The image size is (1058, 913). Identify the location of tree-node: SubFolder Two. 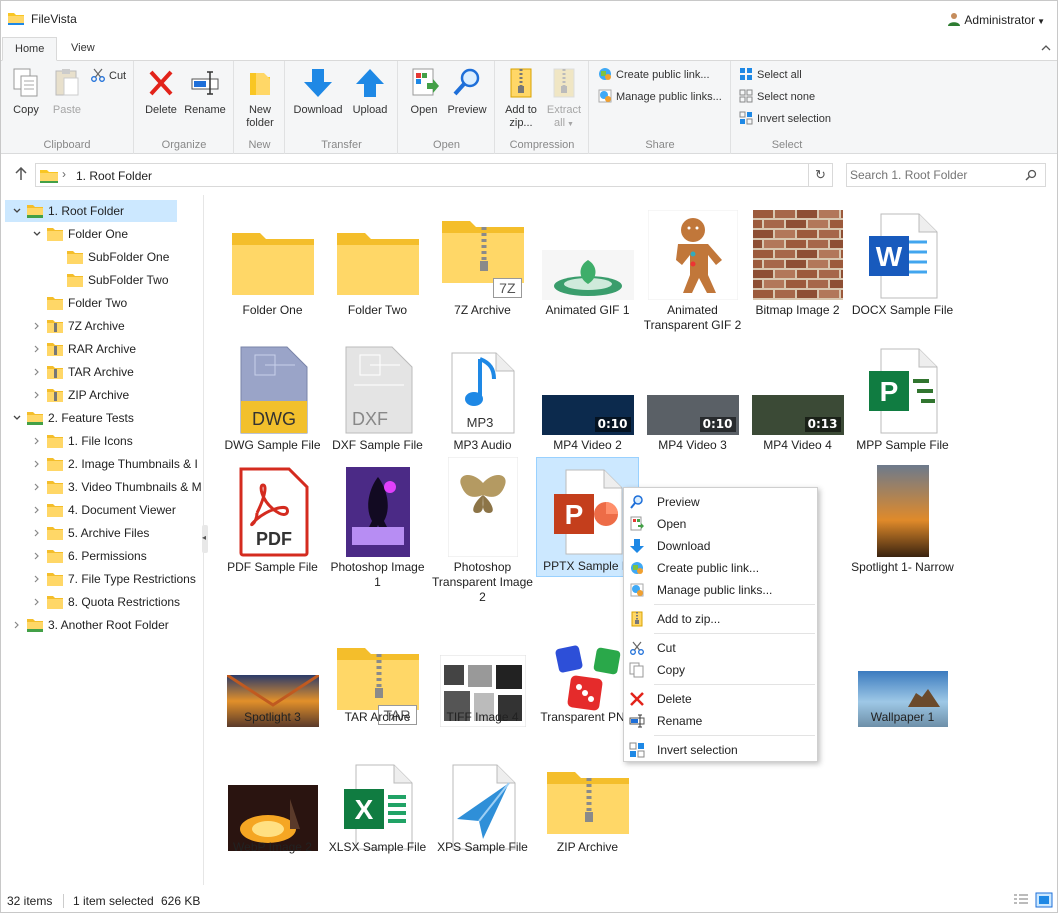
(103, 280).